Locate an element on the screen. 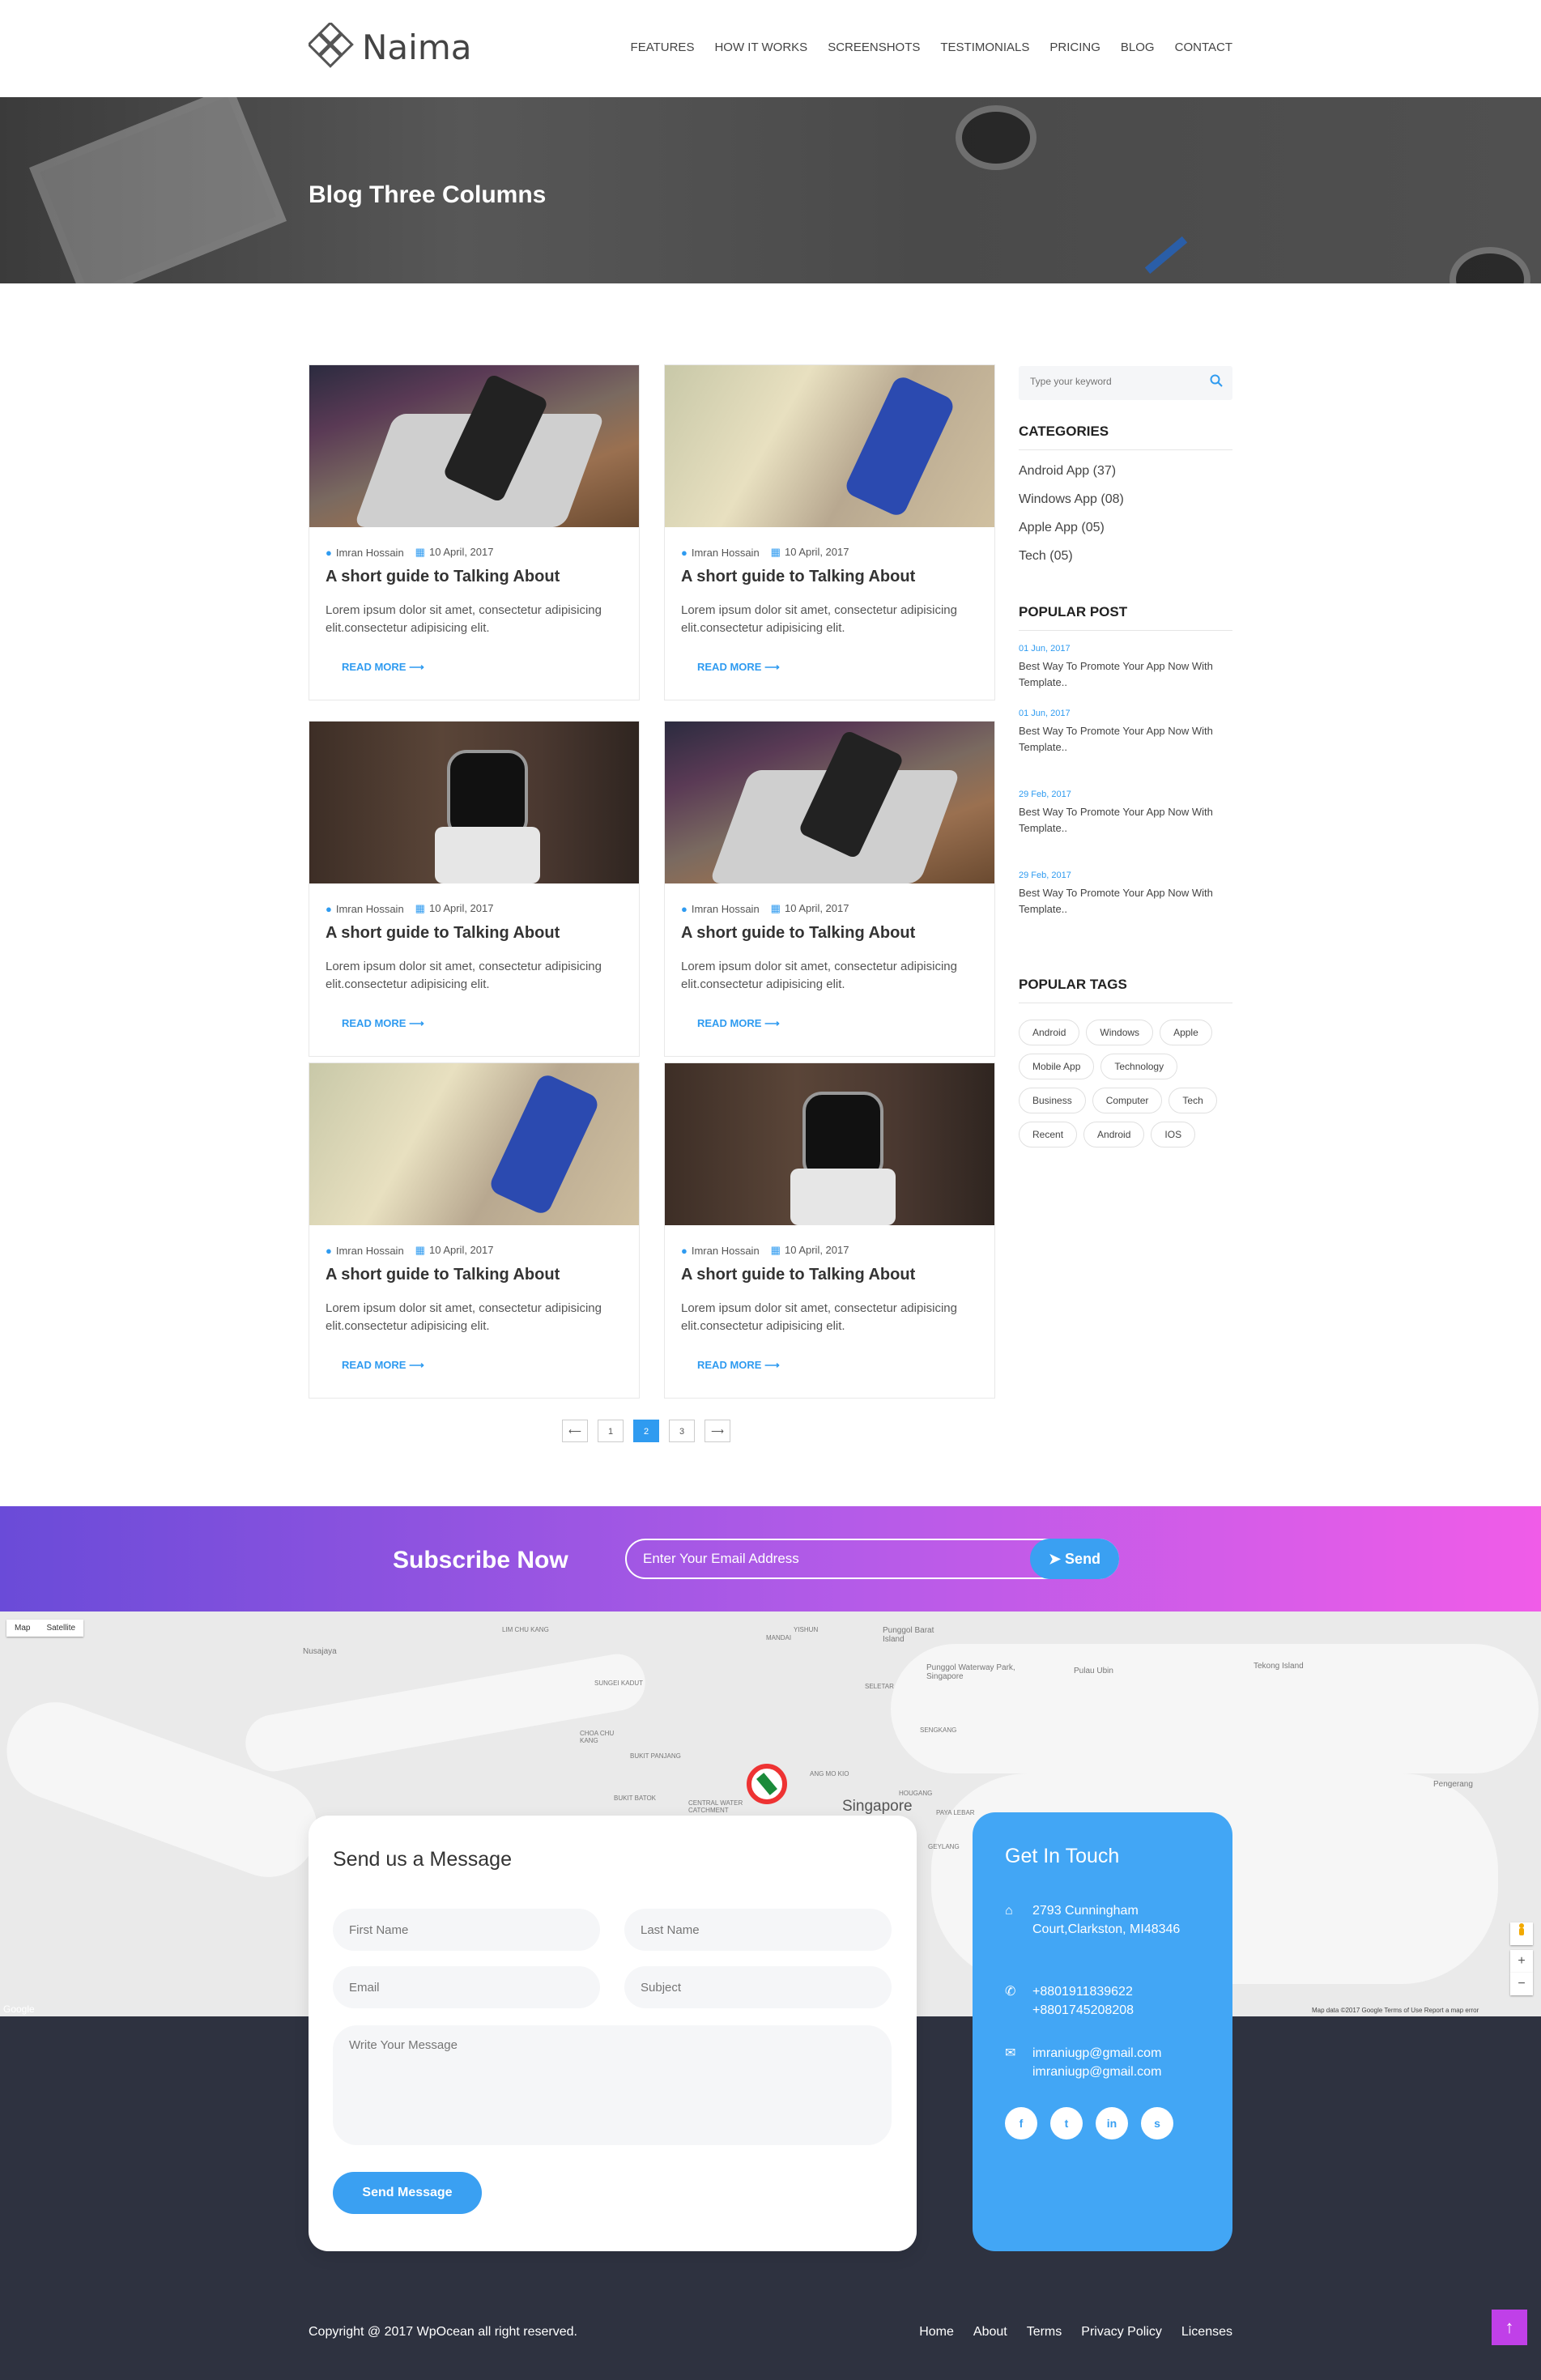 The image size is (1541, 2380). footer-link-about: About is located at coordinates (990, 2333).